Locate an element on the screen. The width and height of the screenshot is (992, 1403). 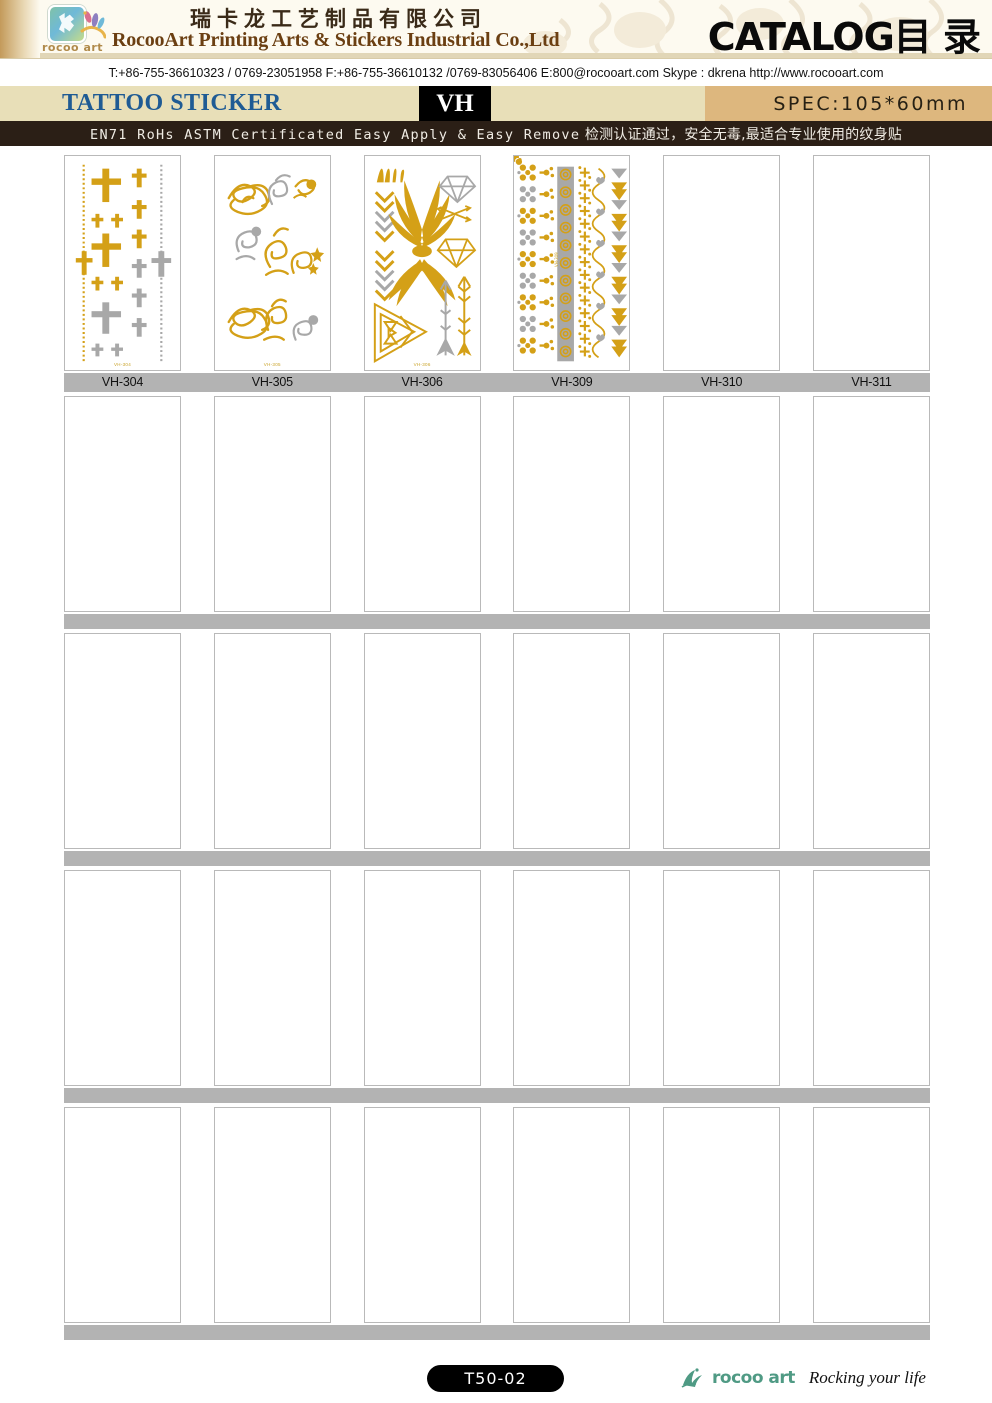
product-label-vh-305: VH-305 is located at coordinates (272, 382).